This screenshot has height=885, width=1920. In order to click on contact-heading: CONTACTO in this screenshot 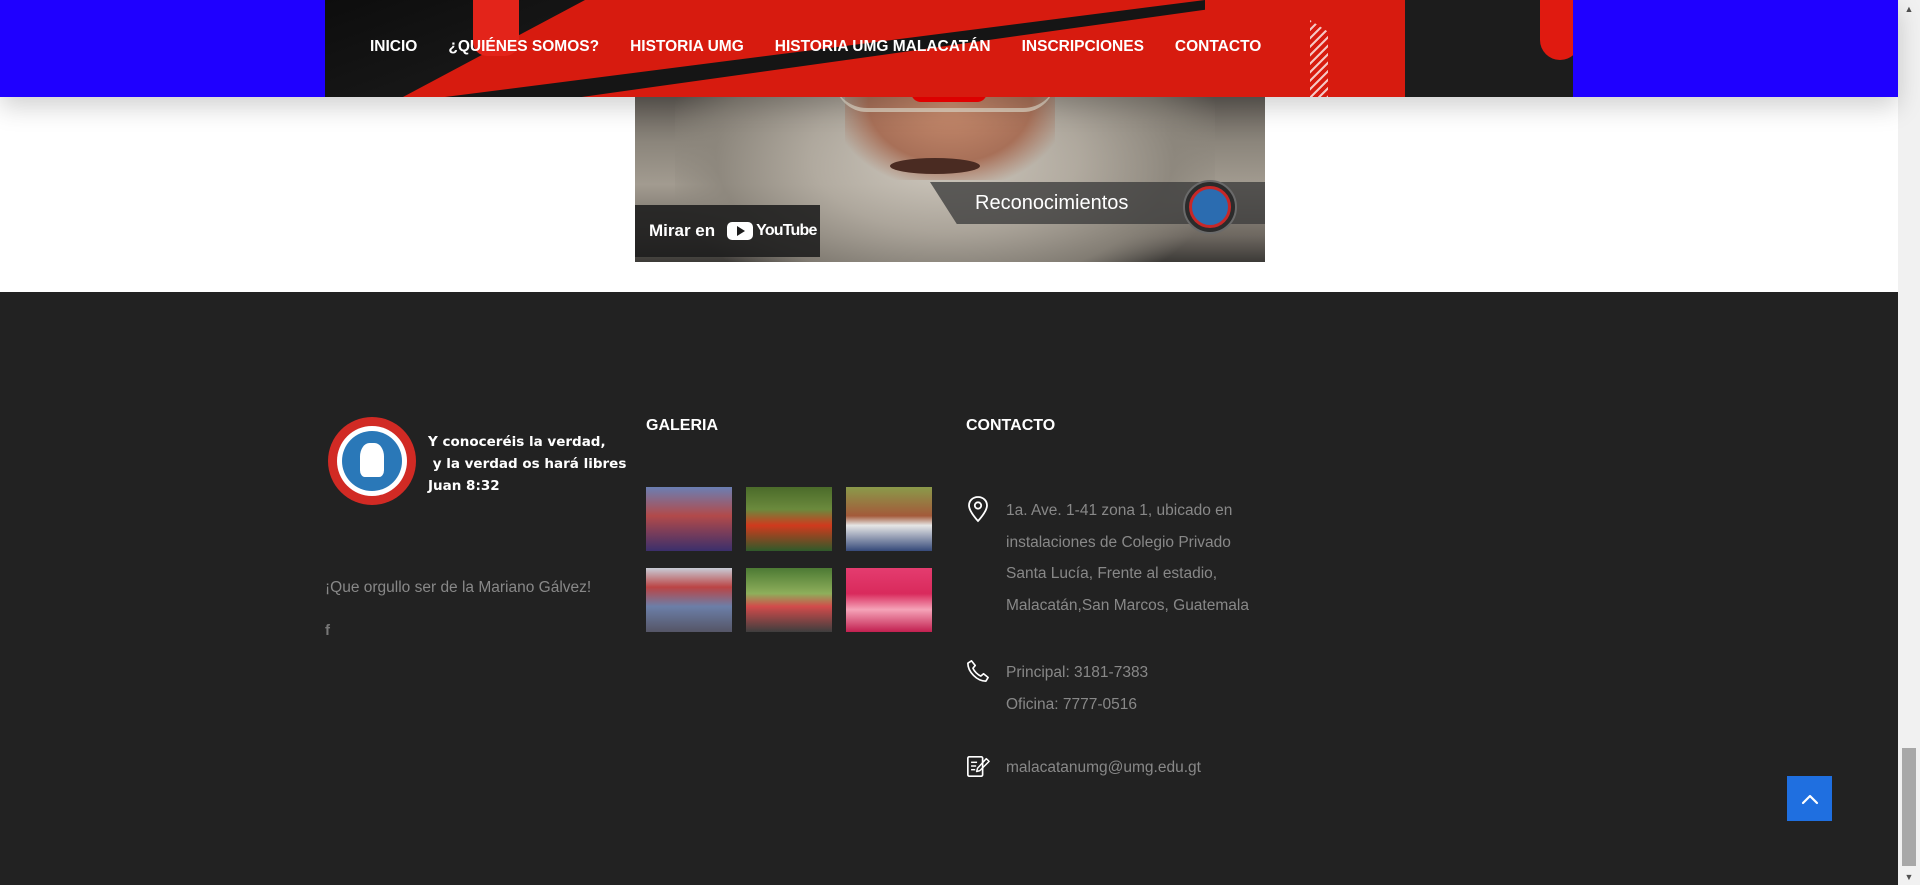, I will do `click(1011, 425)`.